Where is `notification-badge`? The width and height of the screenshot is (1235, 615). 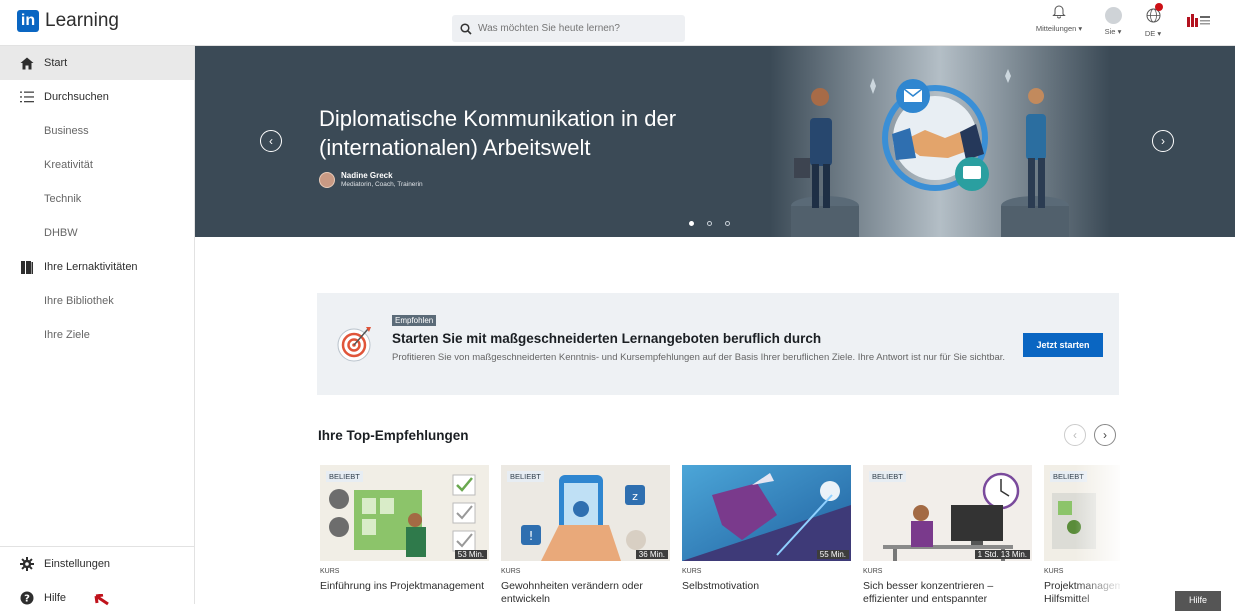
notification-badge is located at coordinates (1159, 7).